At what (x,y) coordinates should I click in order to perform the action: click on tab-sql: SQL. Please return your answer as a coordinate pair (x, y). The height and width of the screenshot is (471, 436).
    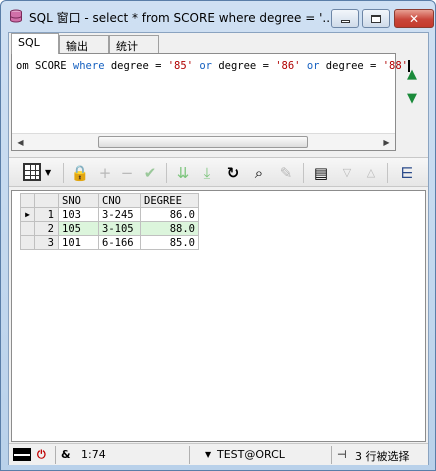
    Looking at the image, I should click on (35, 43).